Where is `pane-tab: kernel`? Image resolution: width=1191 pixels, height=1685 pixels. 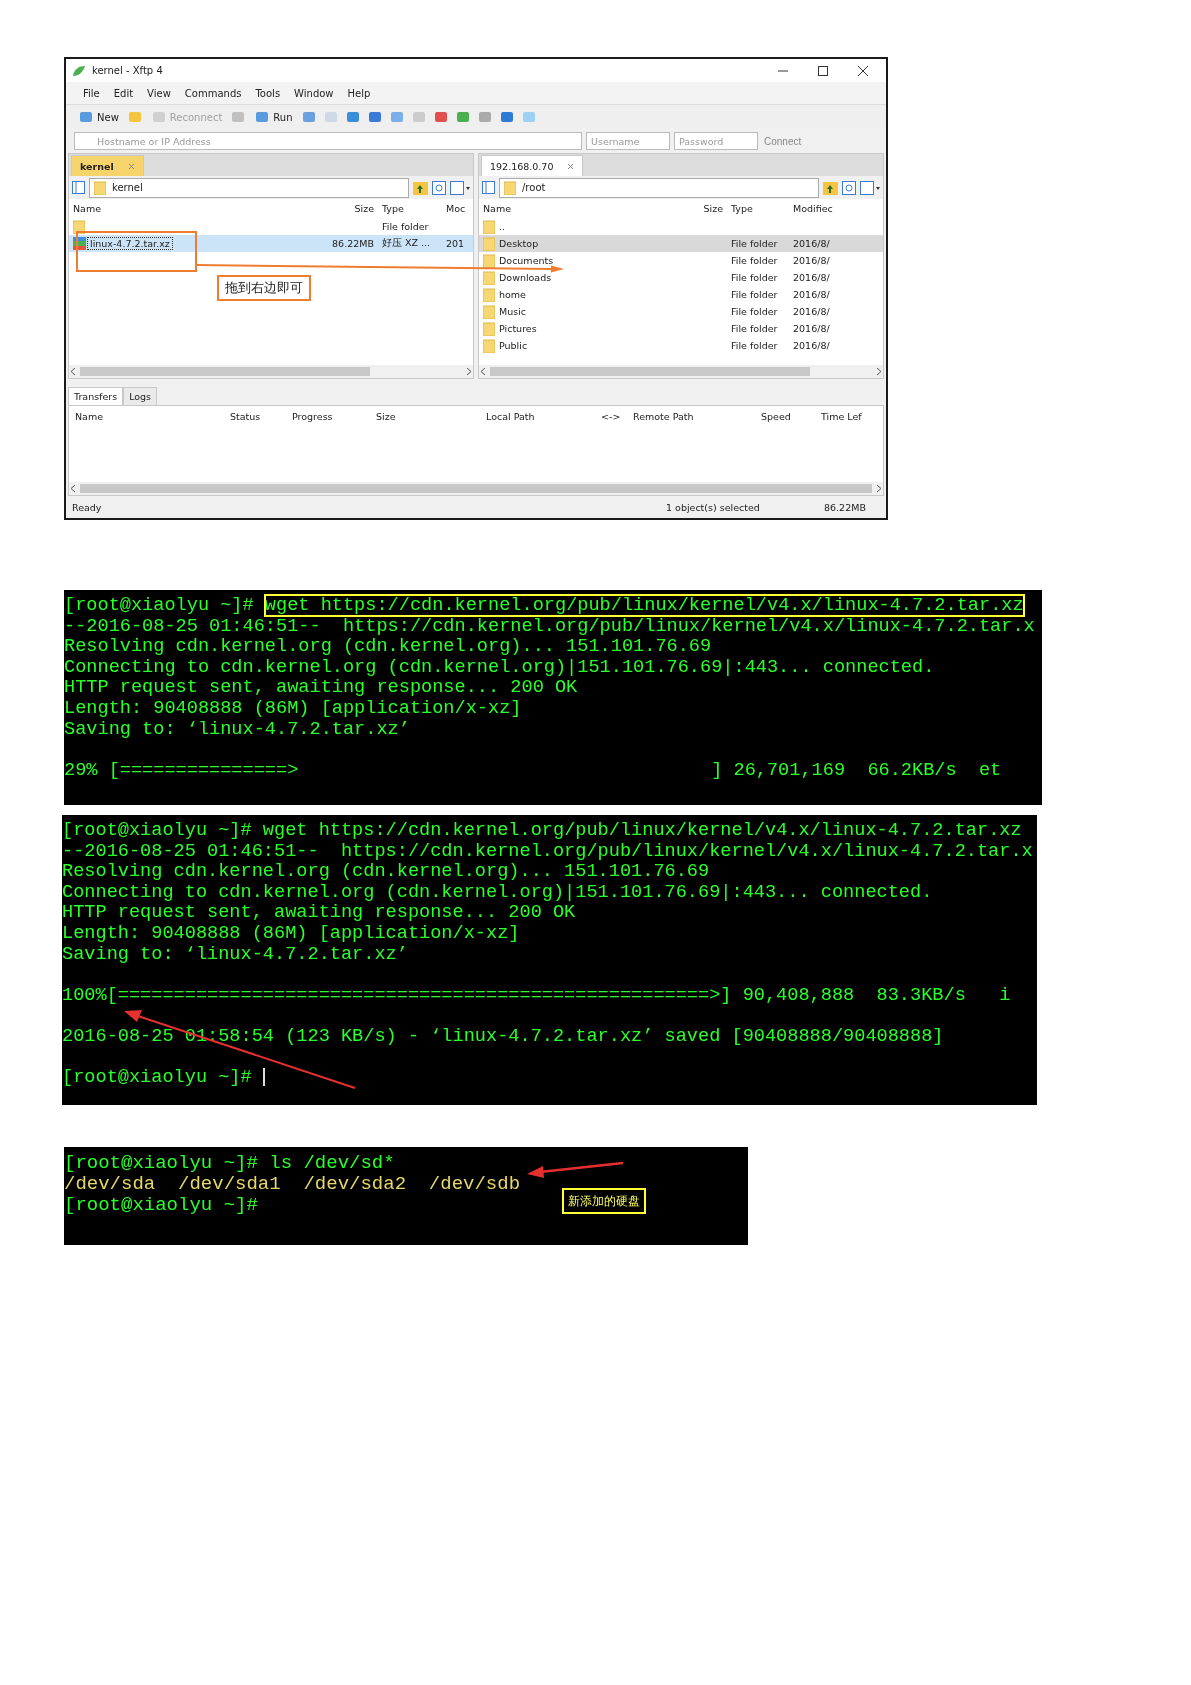
pane-tab: kernel is located at coordinates (107, 165).